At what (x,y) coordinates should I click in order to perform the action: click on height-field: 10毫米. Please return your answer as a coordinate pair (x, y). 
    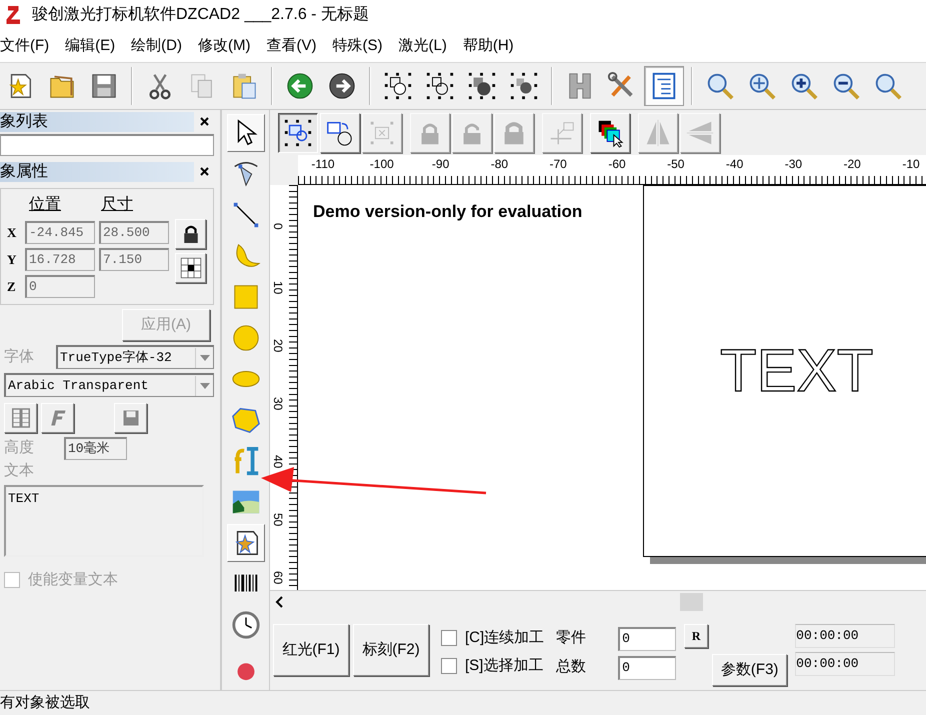
    Looking at the image, I should click on (95, 448).